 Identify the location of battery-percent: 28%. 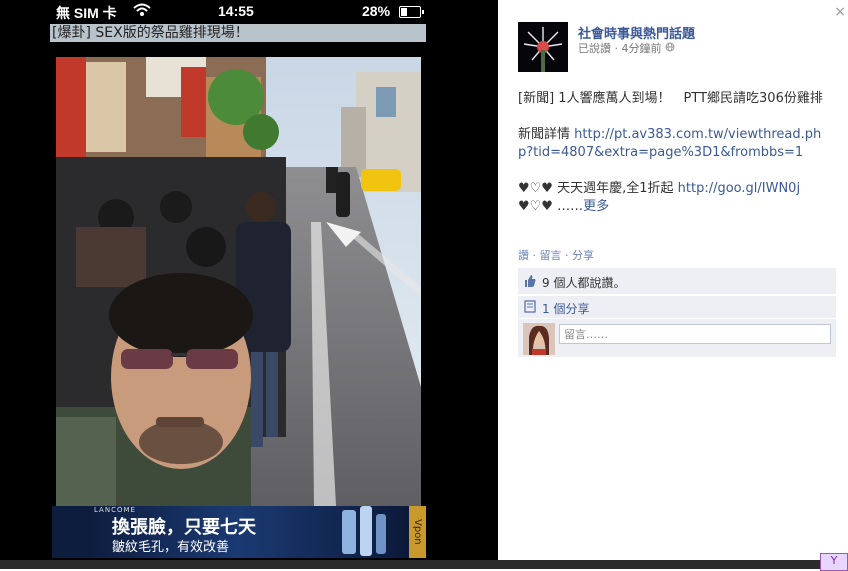
(376, 11).